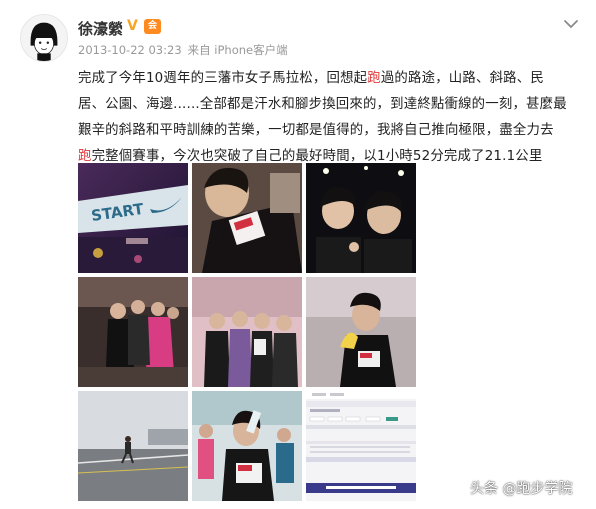 This screenshot has width=596, height=509. What do you see at coordinates (133, 446) in the screenshot?
I see `photo-runner-foggy-road` at bounding box center [133, 446].